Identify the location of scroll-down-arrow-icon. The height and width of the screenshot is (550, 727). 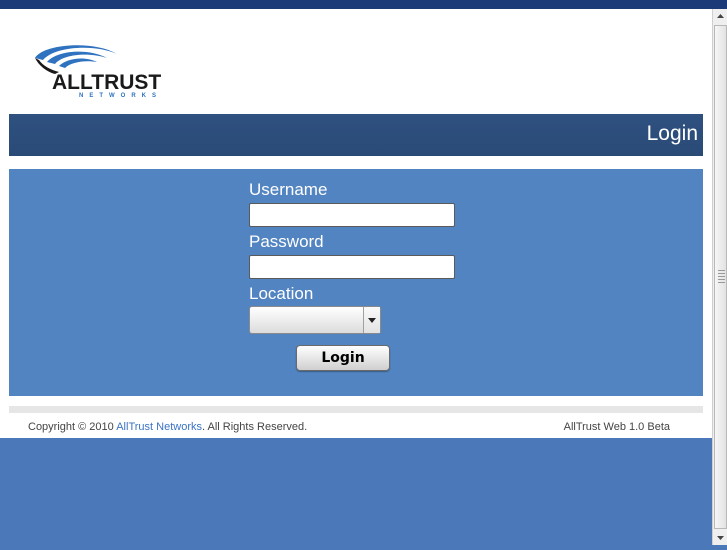
(720, 538).